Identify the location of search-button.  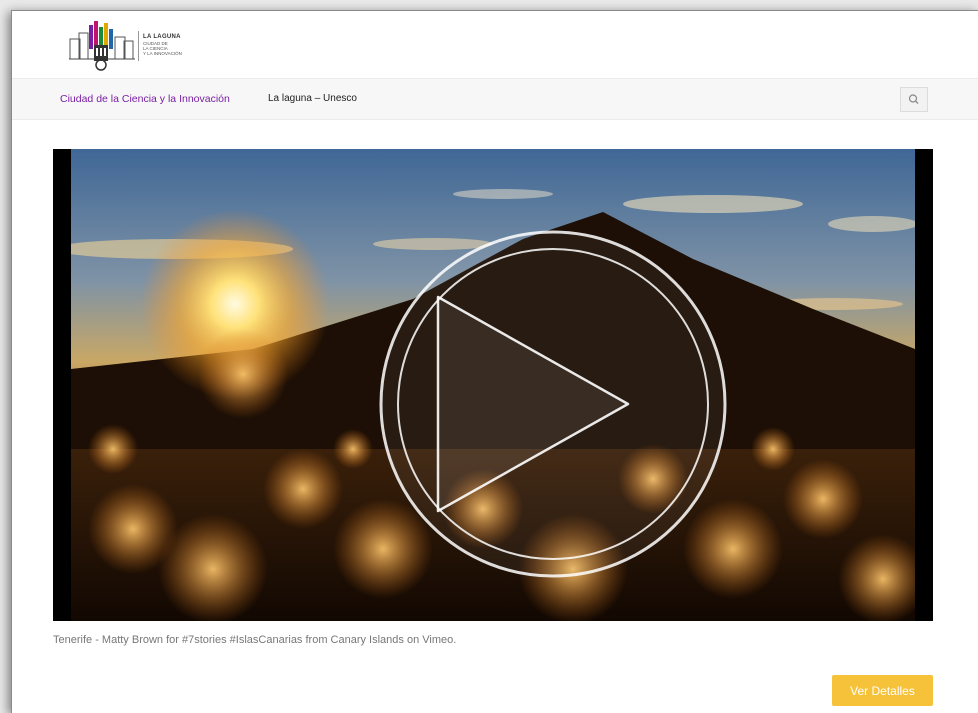
(914, 99).